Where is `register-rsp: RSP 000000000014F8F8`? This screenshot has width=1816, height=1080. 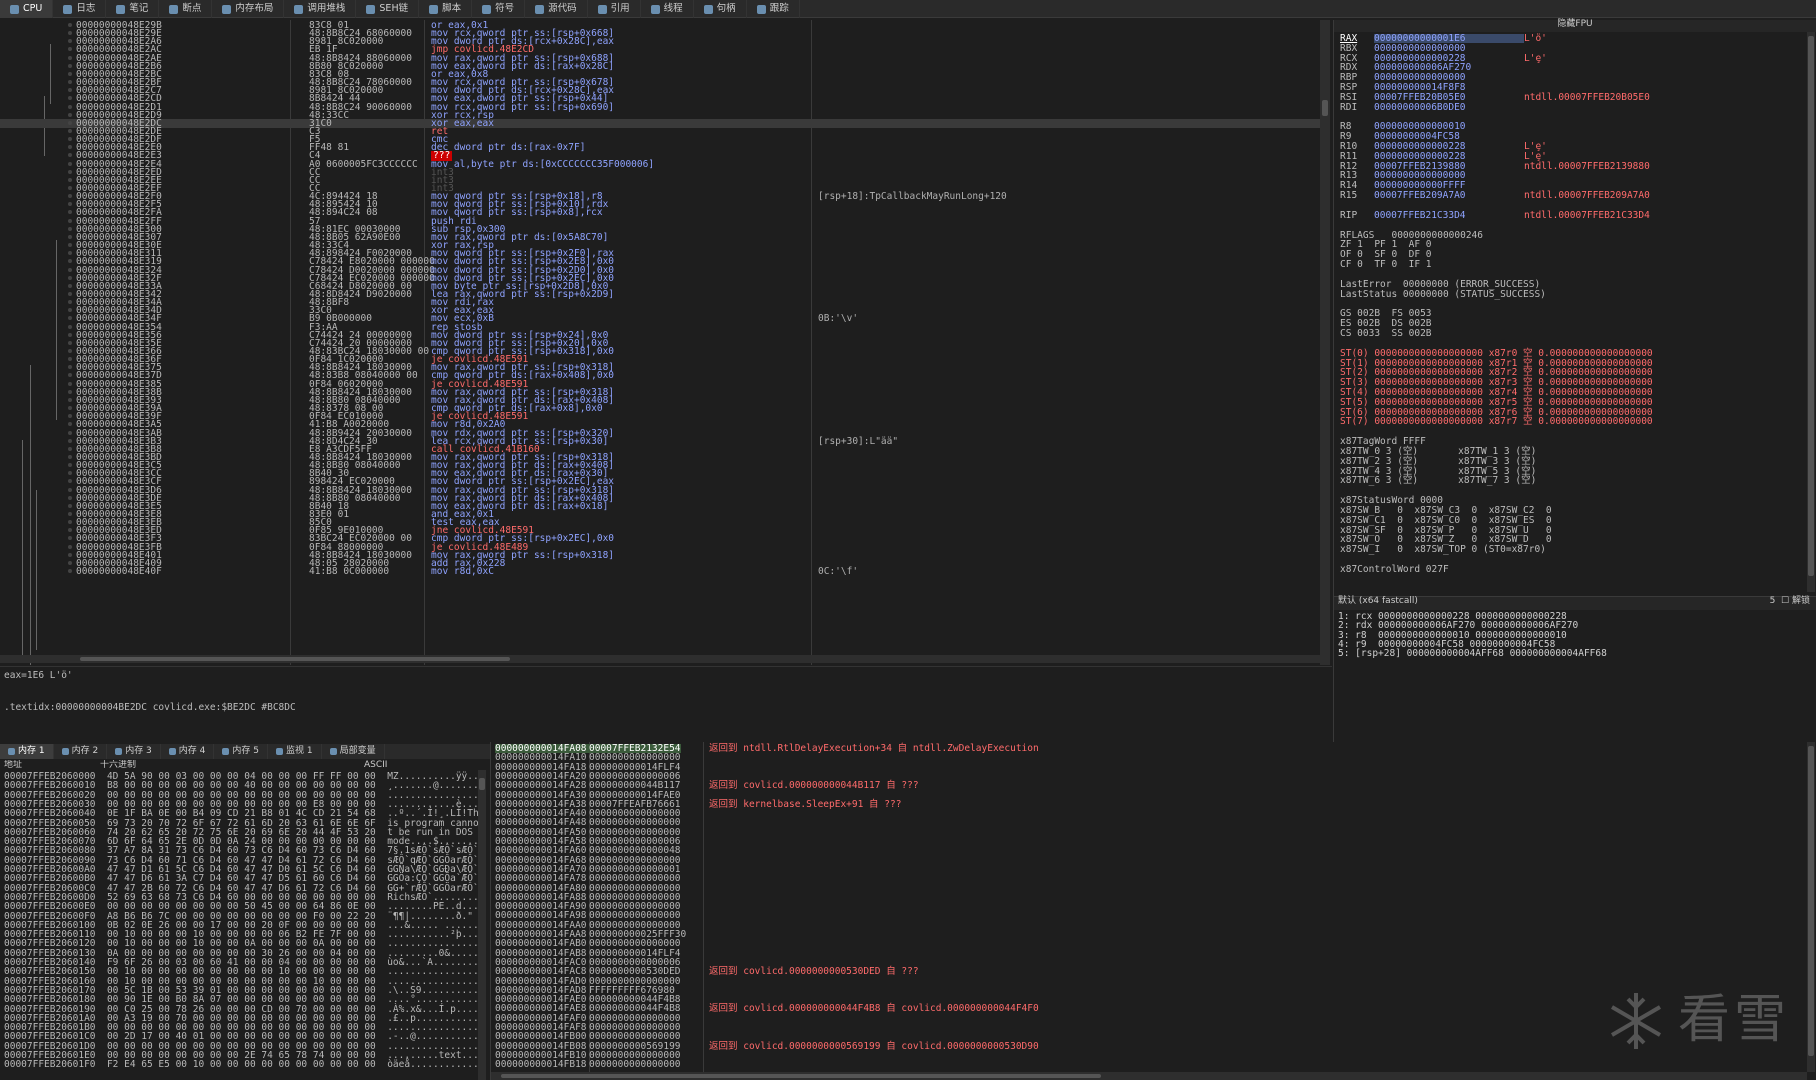
register-rsp: RSP 000000000014F8F8 is located at coordinates (1432, 88).